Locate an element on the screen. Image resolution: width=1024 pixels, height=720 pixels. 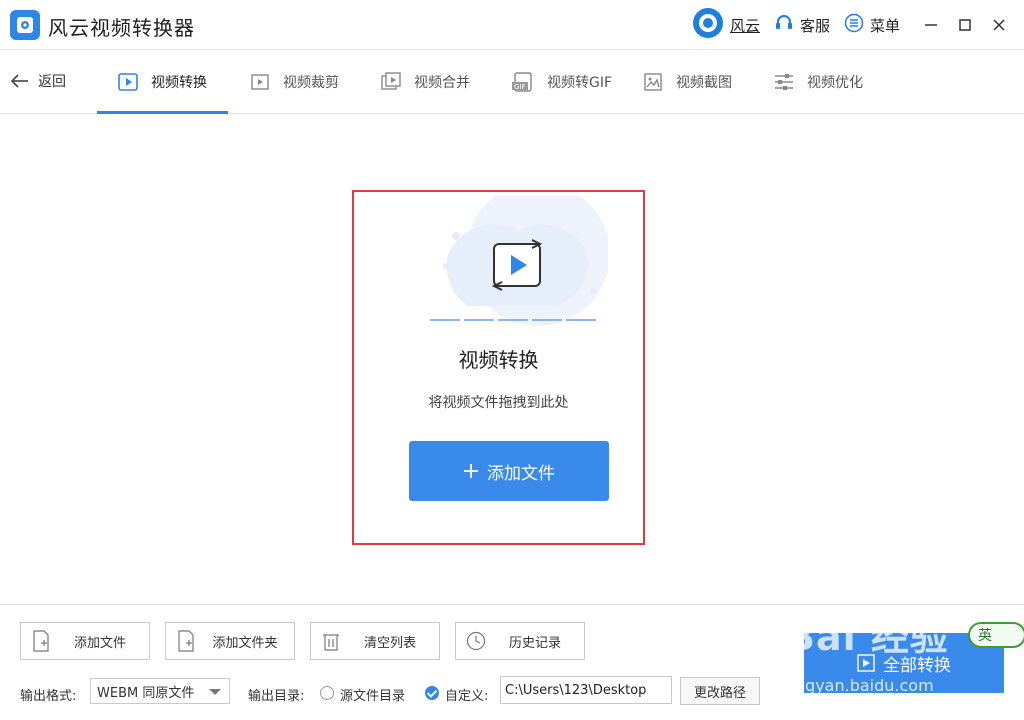
tab-video-crop: 视频裁剪 is located at coordinates (294, 82).